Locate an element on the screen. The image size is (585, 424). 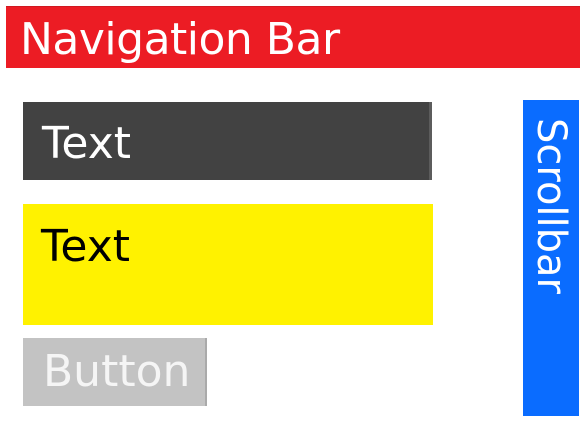
text-block-yellow-label: Text is located at coordinates (85, 246).